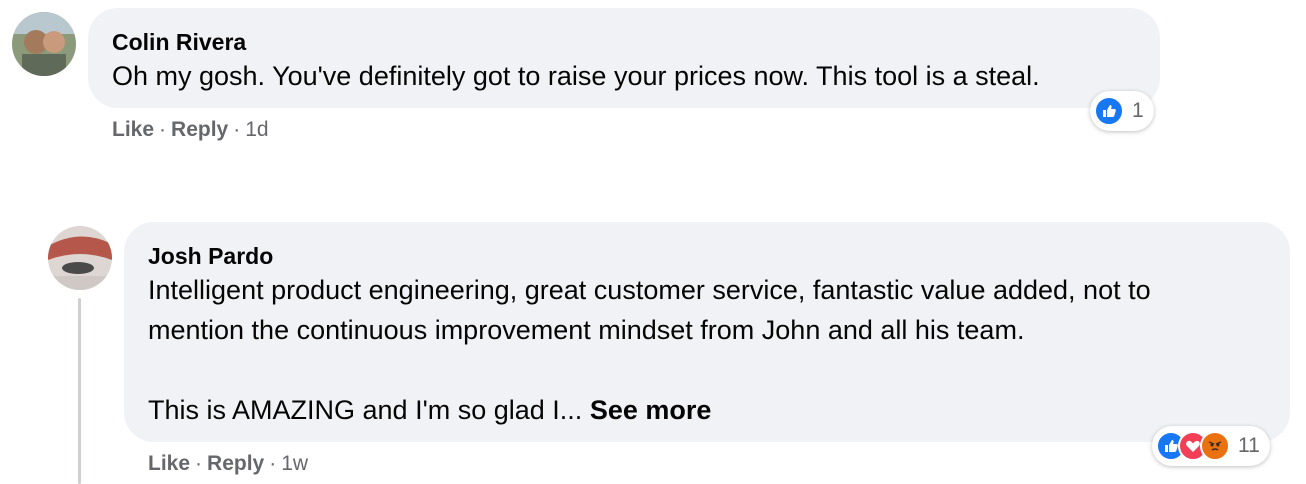  What do you see at coordinates (1249, 445) in the screenshot?
I see `reaction-count: 11` at bounding box center [1249, 445].